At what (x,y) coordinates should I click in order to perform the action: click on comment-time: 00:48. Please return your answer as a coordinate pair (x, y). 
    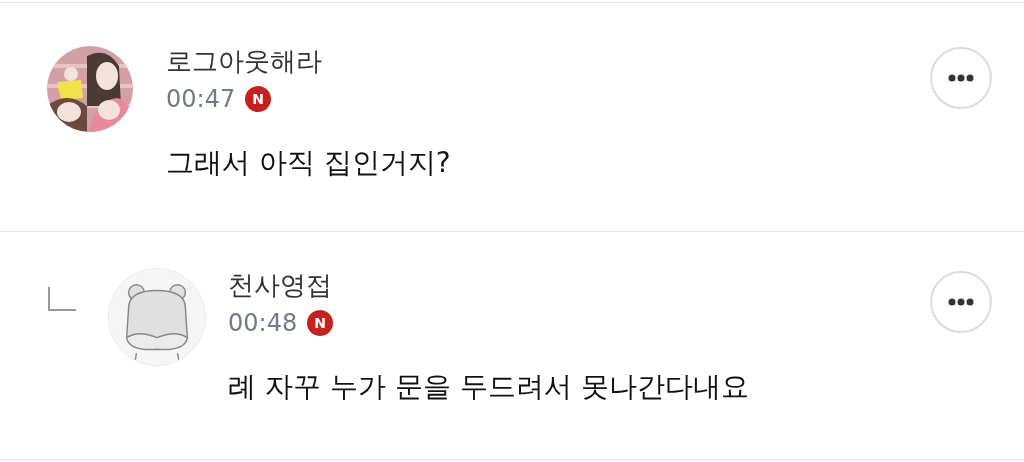
    Looking at the image, I should click on (263, 323).